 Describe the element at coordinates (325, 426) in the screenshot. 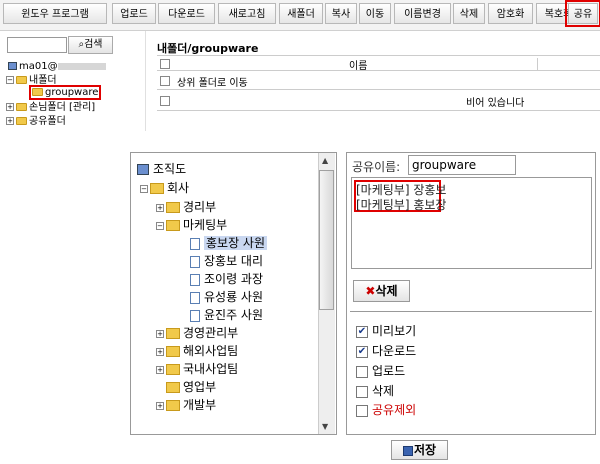

I see `scroll-down-icon: ▼` at that location.